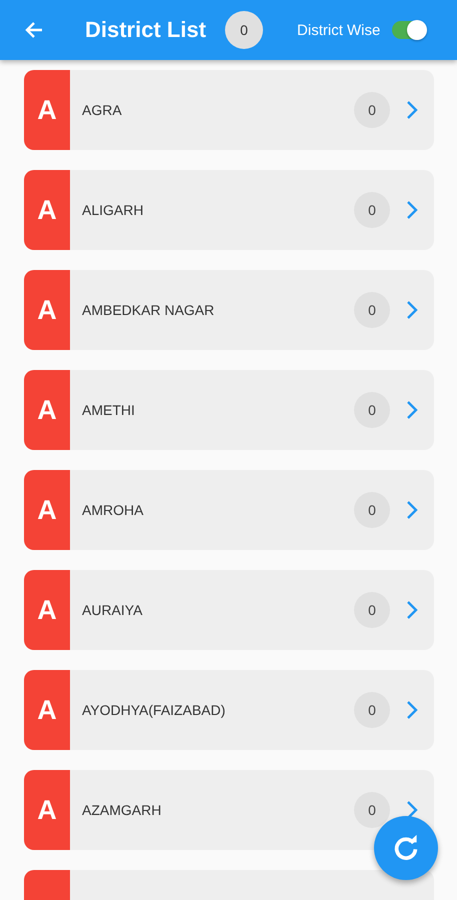 The height and width of the screenshot is (900, 457). I want to click on district-name: AGRA, so click(102, 110).